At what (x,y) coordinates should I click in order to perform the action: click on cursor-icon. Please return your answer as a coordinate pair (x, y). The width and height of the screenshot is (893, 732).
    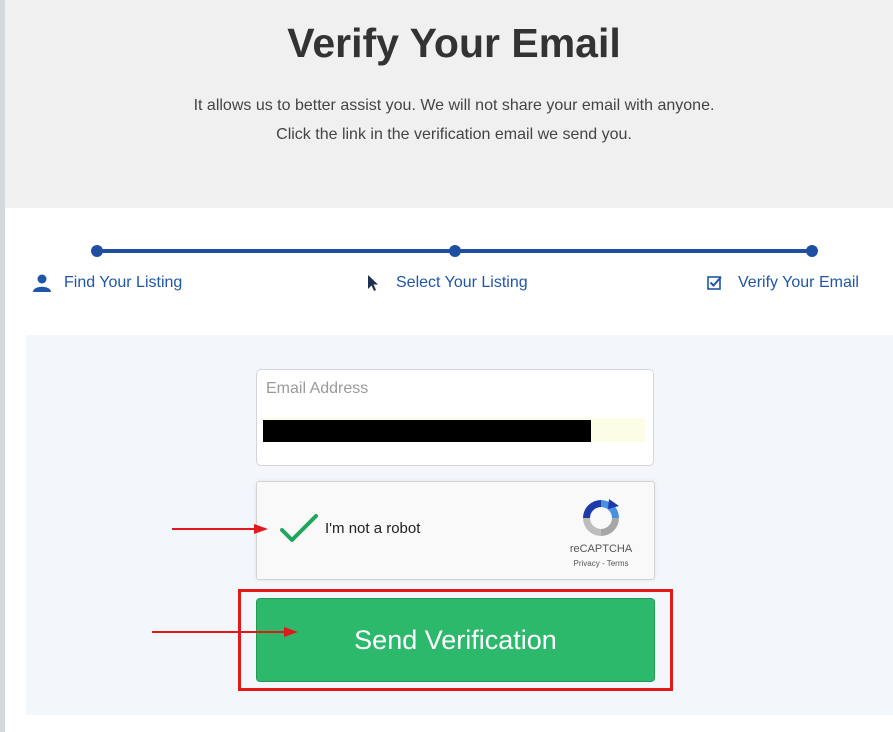
    Looking at the image, I should click on (374, 283).